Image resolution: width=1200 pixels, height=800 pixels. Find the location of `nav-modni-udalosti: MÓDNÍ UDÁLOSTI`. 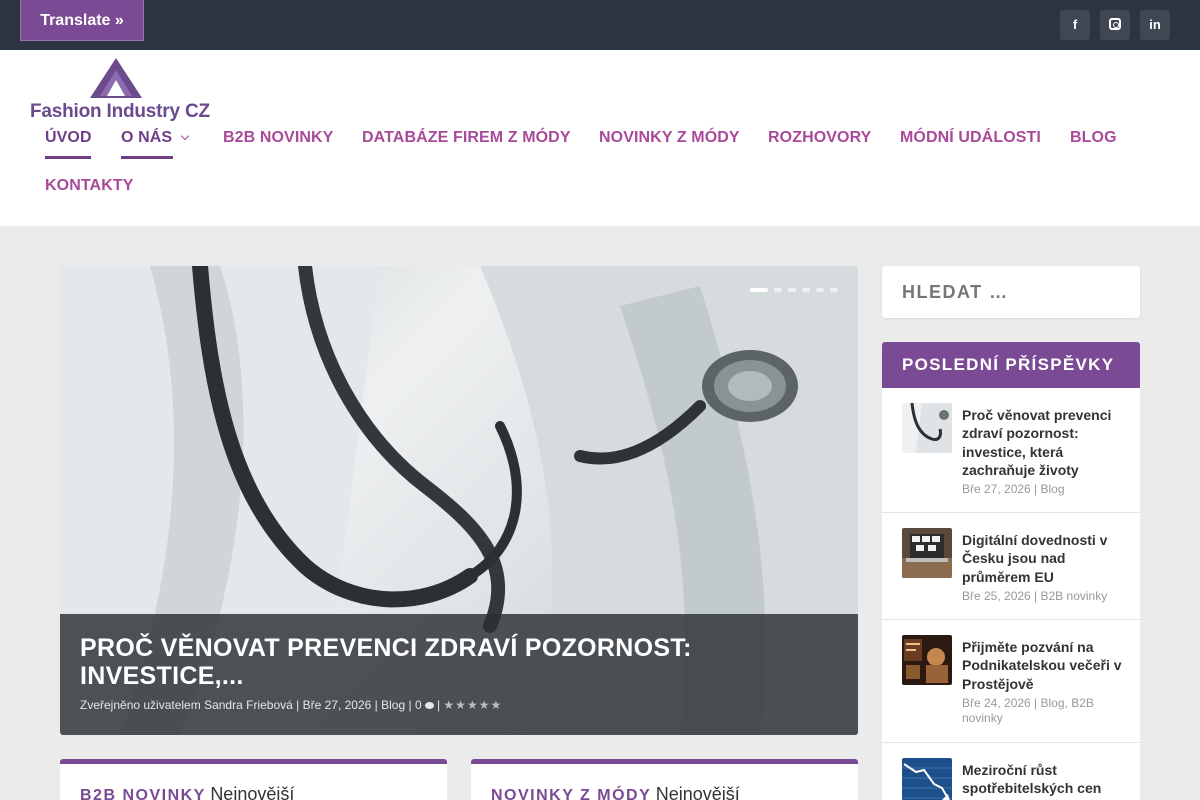

nav-modni-udalosti: MÓDNÍ UDÁLOSTI is located at coordinates (970, 138).